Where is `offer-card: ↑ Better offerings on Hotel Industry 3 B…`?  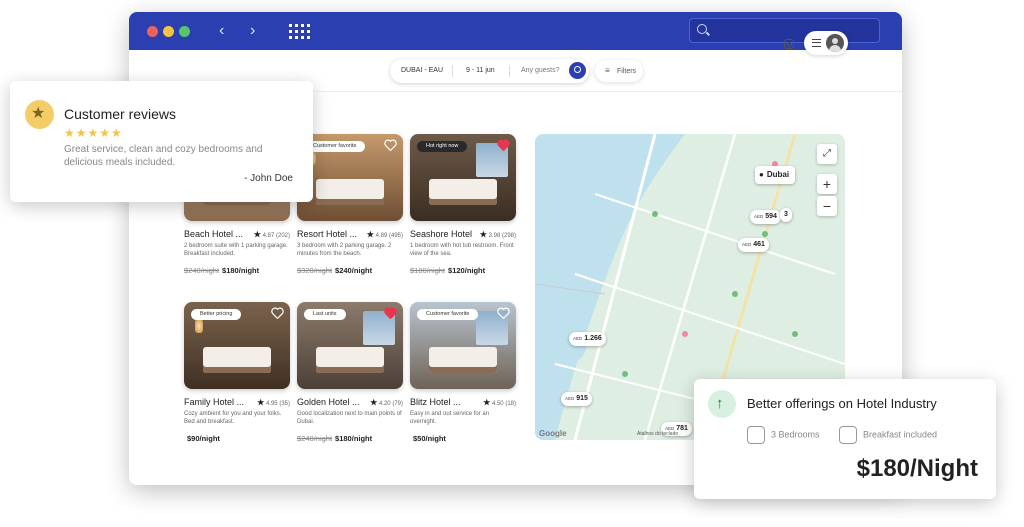
offer-card: ↑ Better offerings on Hotel Industry 3 B… is located at coordinates (845, 439).